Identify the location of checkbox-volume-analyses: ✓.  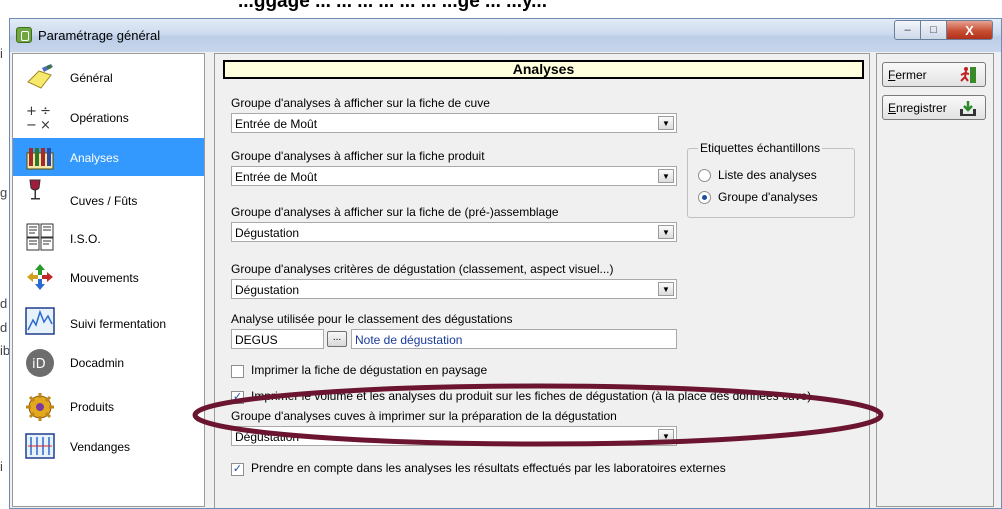
(237, 397).